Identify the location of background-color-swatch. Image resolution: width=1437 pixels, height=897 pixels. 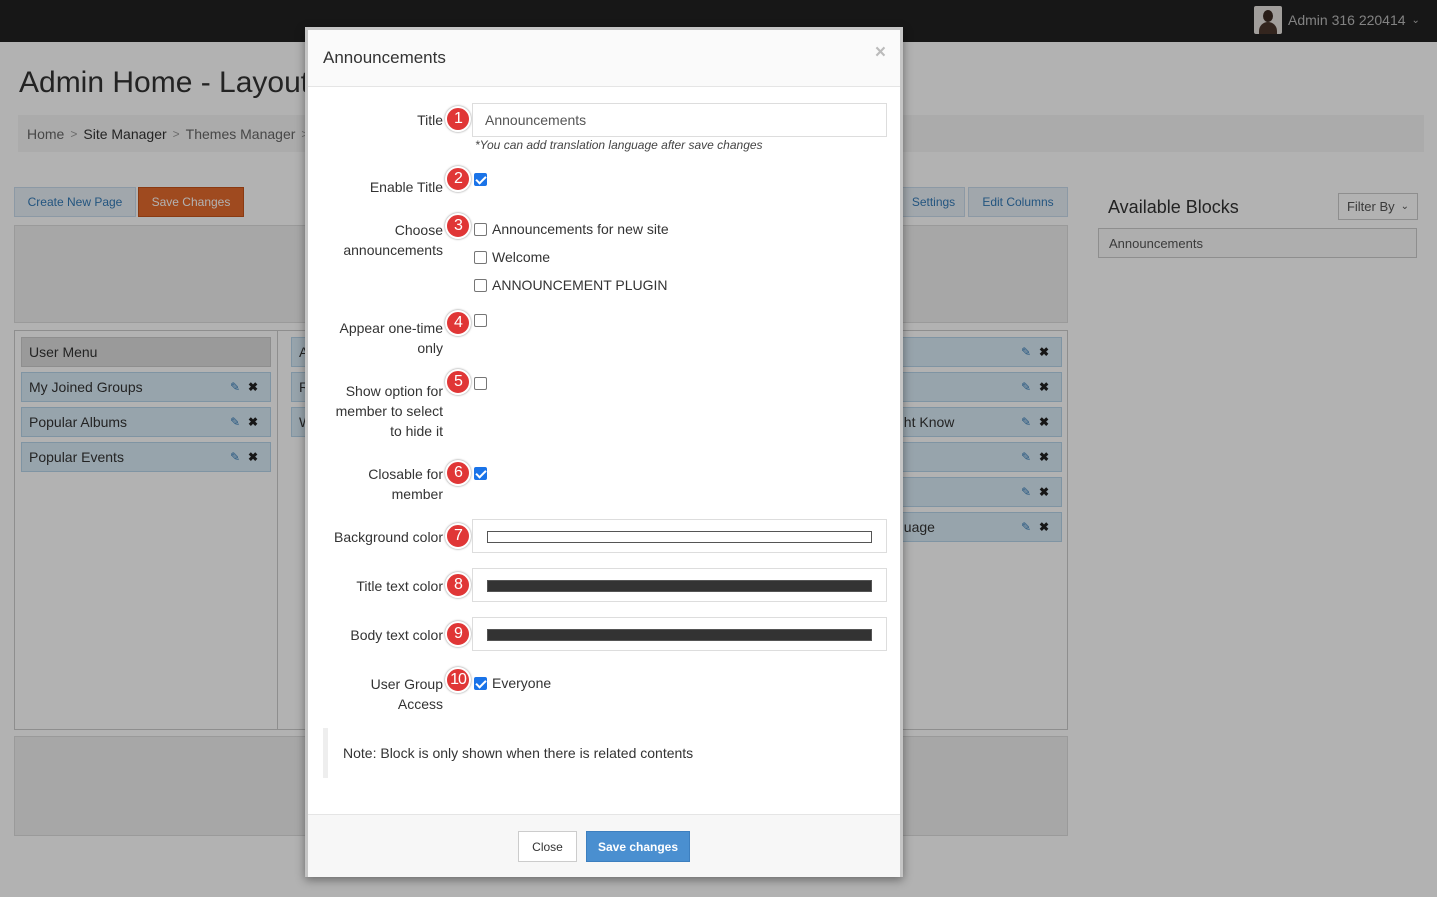
(679, 537).